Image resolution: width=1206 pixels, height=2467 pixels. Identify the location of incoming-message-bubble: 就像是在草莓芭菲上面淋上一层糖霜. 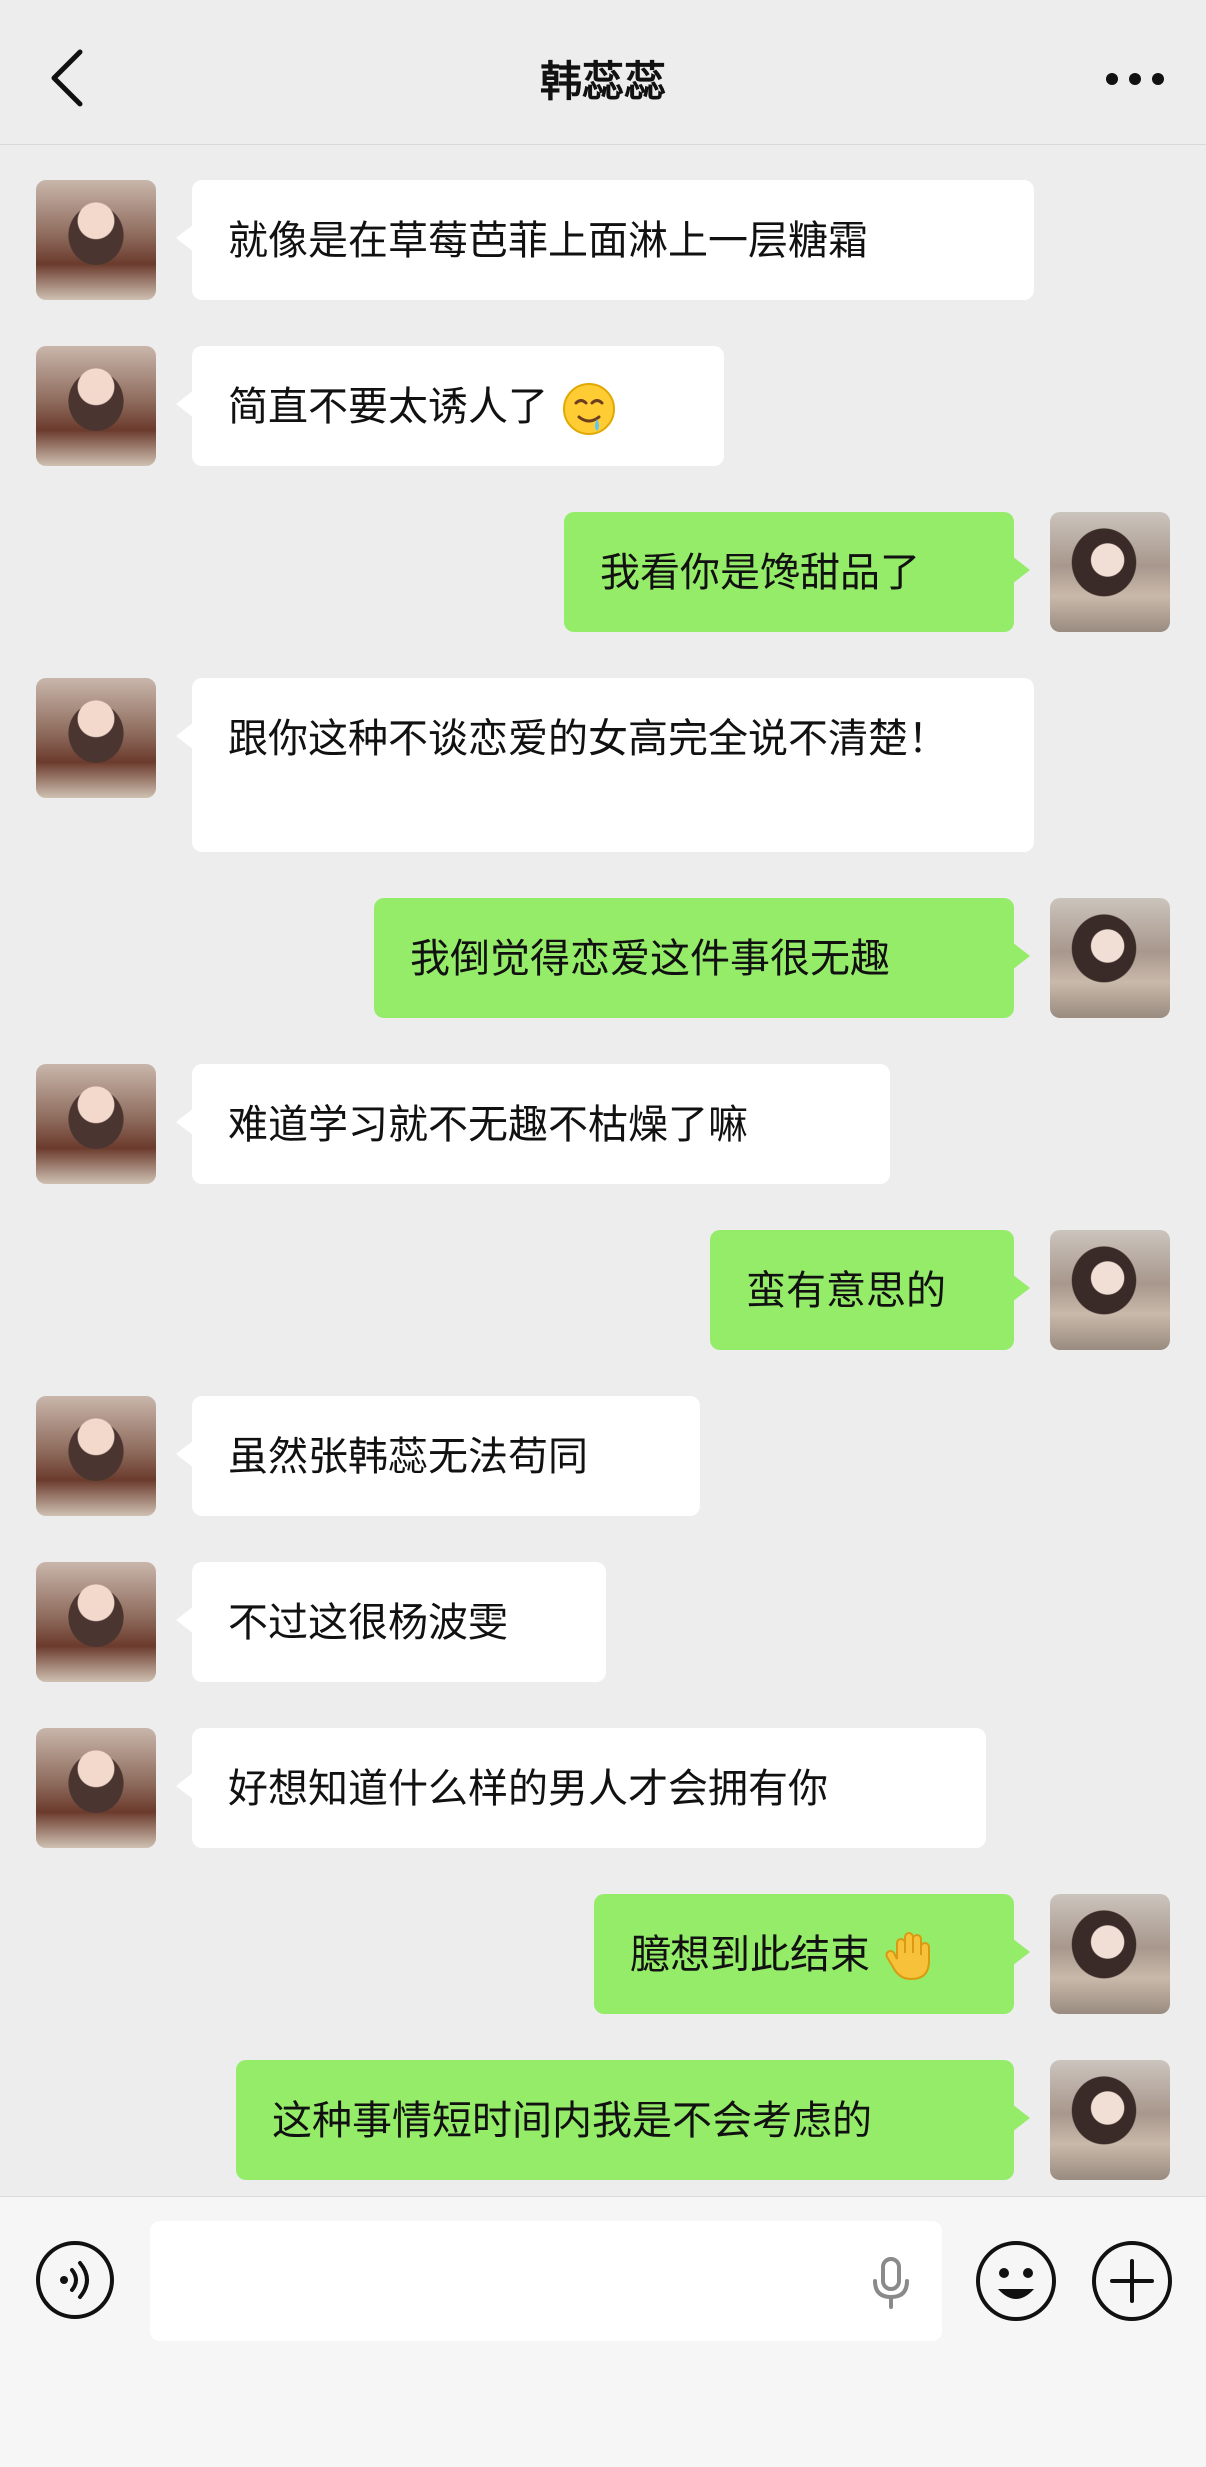
(605, 240).